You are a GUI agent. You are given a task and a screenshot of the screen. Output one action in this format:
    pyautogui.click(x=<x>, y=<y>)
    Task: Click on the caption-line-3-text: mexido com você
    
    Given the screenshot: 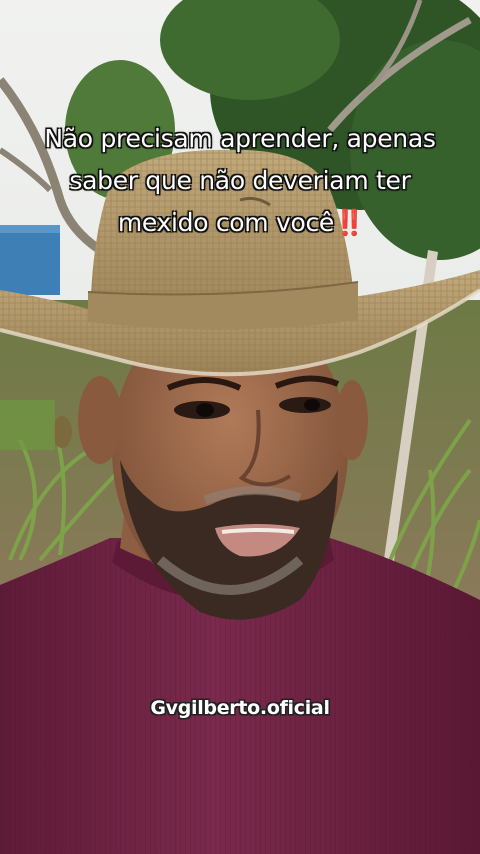 What is the action you would take?
    pyautogui.click(x=226, y=222)
    